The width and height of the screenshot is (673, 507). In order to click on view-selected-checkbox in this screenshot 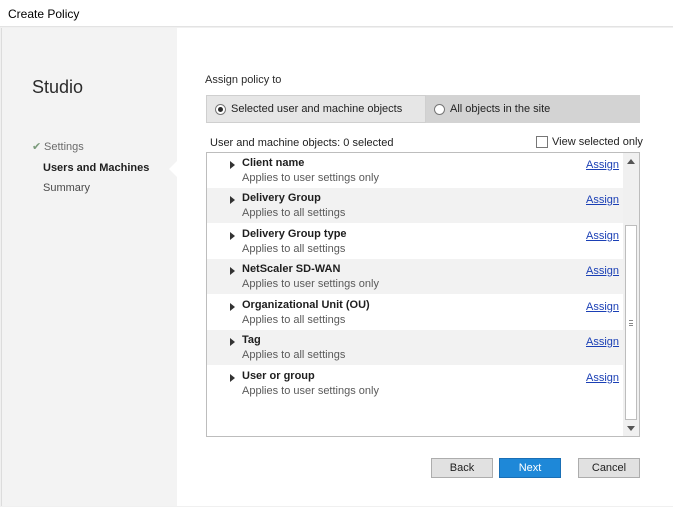, I will do `click(542, 142)`.